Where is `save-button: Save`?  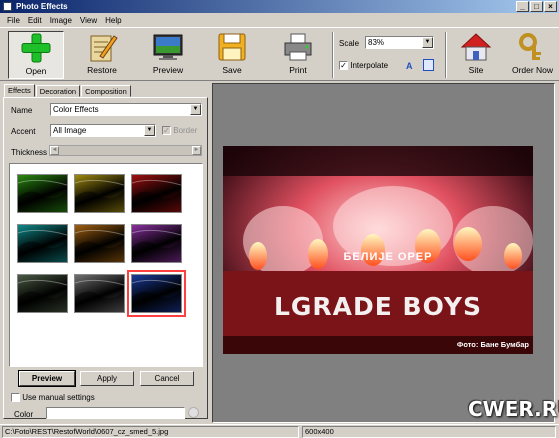
save-button: Save is located at coordinates (232, 55).